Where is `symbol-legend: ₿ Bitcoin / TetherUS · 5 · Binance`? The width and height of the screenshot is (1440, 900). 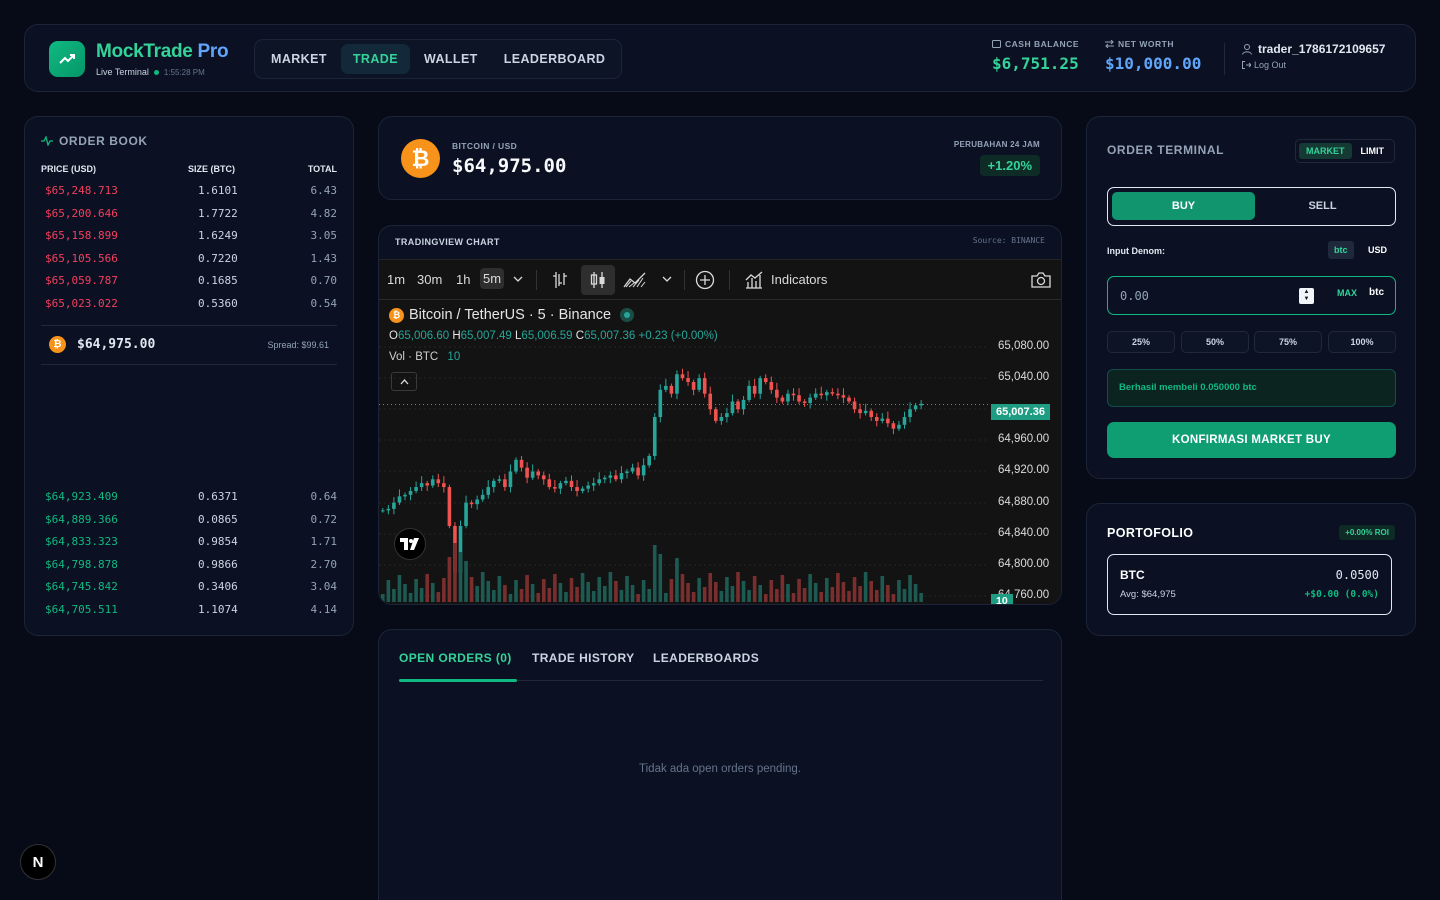 symbol-legend: ₿ Bitcoin / TetherUS · 5 · Binance is located at coordinates (512, 315).